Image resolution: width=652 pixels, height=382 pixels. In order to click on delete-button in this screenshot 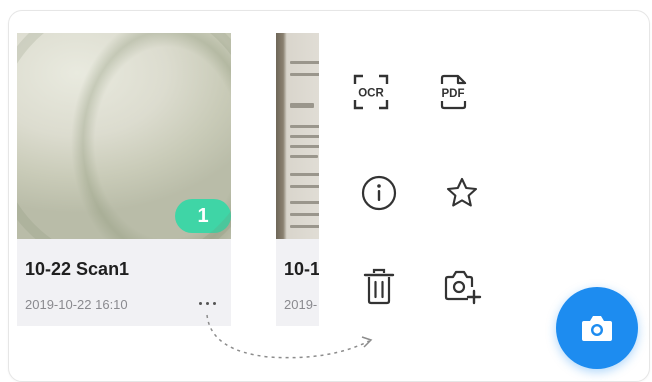, I will do `click(379, 287)`.